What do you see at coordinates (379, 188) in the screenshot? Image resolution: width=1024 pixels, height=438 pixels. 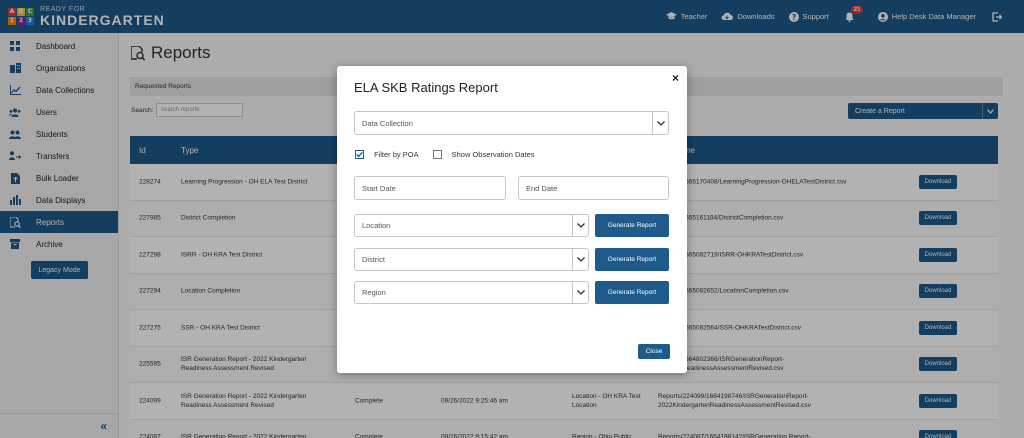 I see `start-date-placeholder: Start Date` at bounding box center [379, 188].